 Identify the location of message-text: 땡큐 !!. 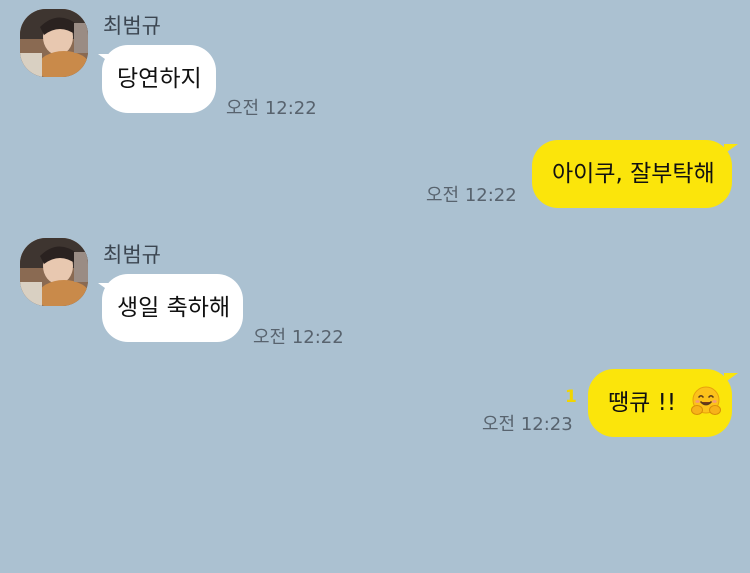
(642, 403).